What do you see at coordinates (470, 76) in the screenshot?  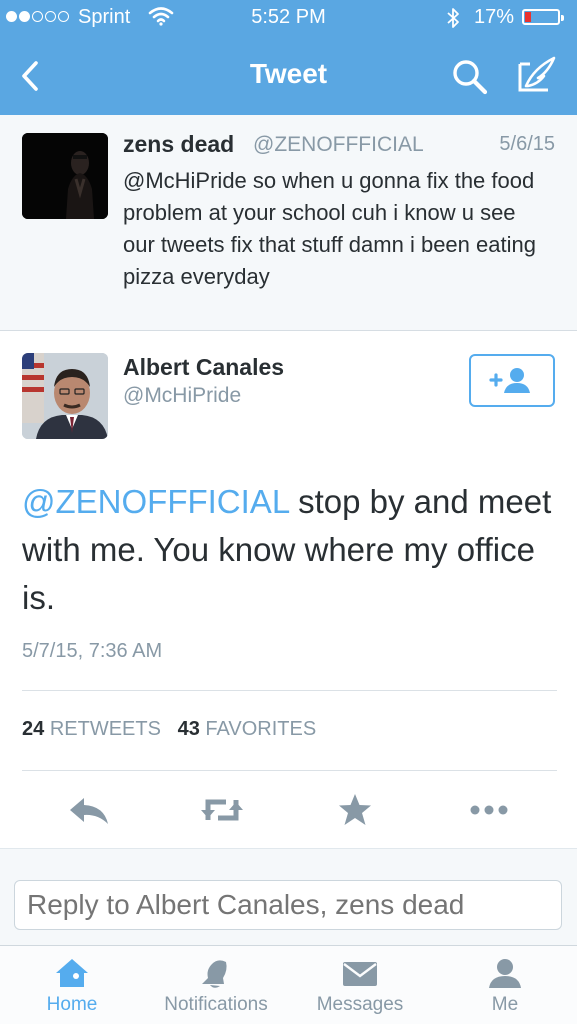 I see `search-icon` at bounding box center [470, 76].